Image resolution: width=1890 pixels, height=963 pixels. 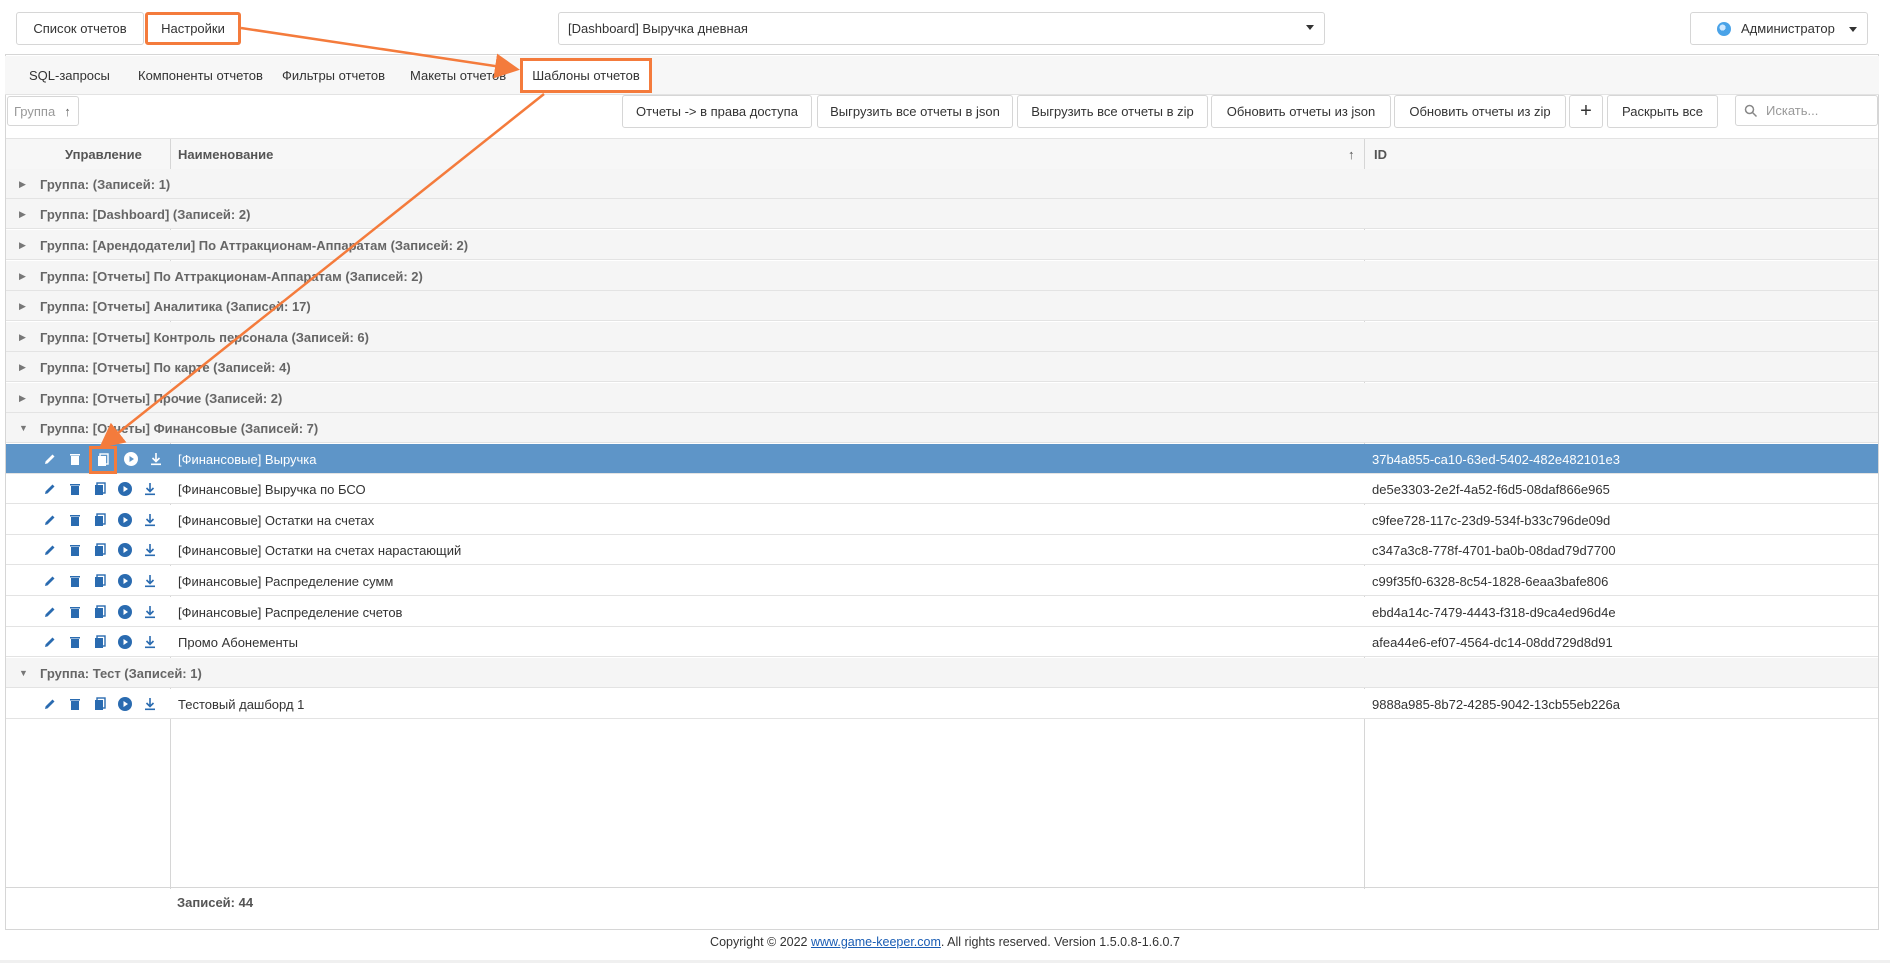 What do you see at coordinates (193, 28) in the screenshot?
I see `tab-settings: Настройки` at bounding box center [193, 28].